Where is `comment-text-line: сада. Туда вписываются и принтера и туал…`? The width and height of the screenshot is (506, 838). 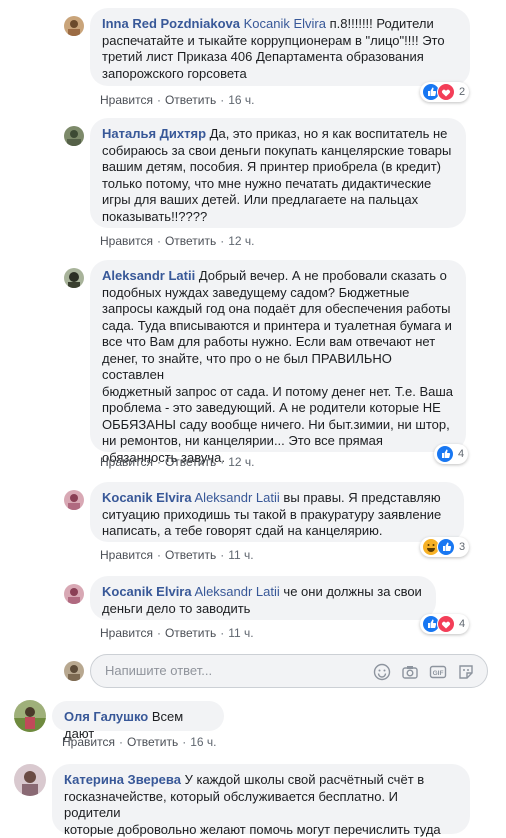 comment-text-line: сада. Туда вписываются и принтера и туал… is located at coordinates (277, 325).